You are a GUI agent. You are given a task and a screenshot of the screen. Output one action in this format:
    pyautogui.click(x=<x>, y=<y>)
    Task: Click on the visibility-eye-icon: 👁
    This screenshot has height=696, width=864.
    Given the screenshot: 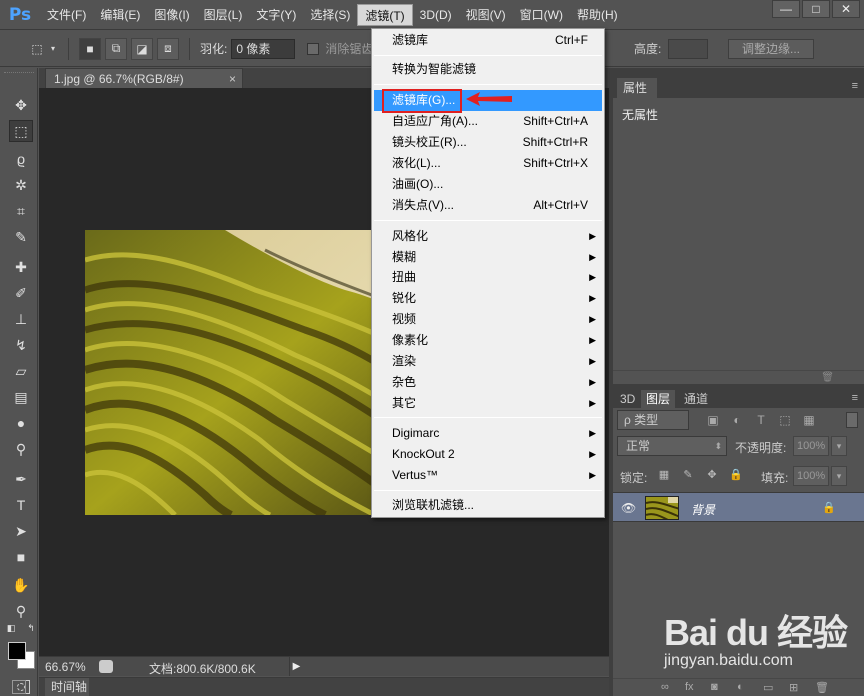 What is the action you would take?
    pyautogui.click(x=628, y=508)
    